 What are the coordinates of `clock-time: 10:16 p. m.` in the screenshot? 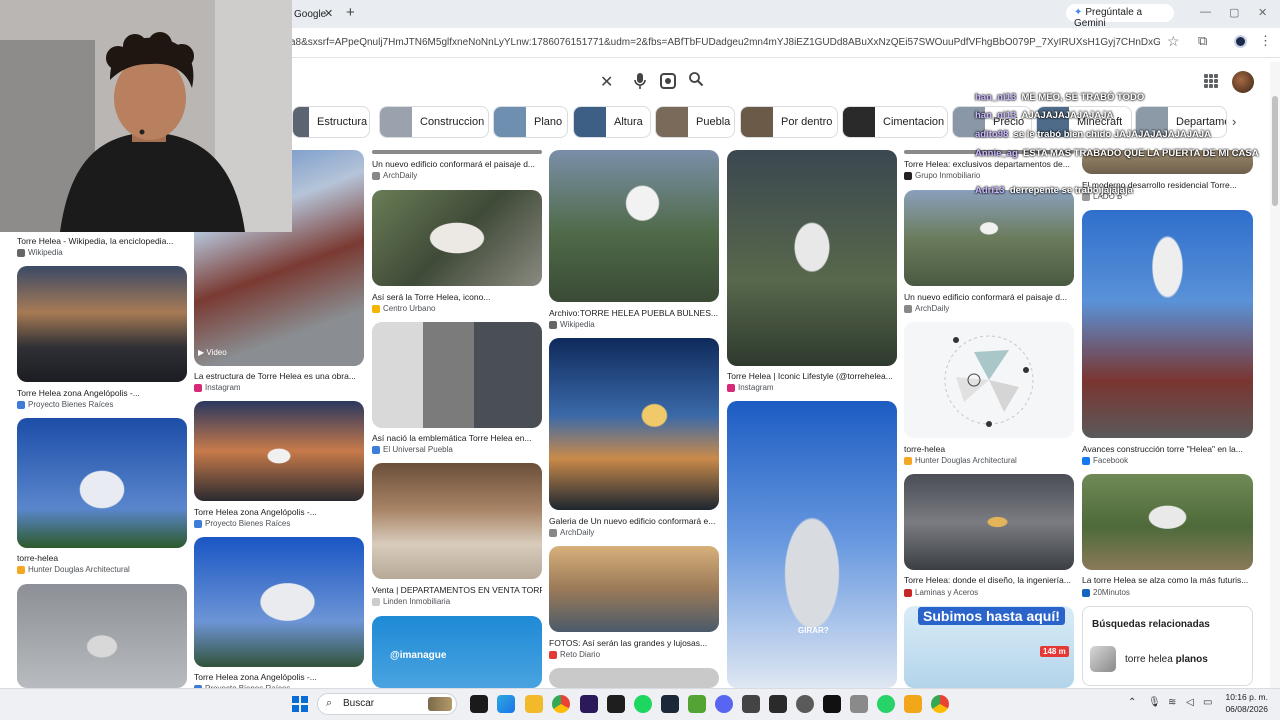 It's located at (1245, 697).